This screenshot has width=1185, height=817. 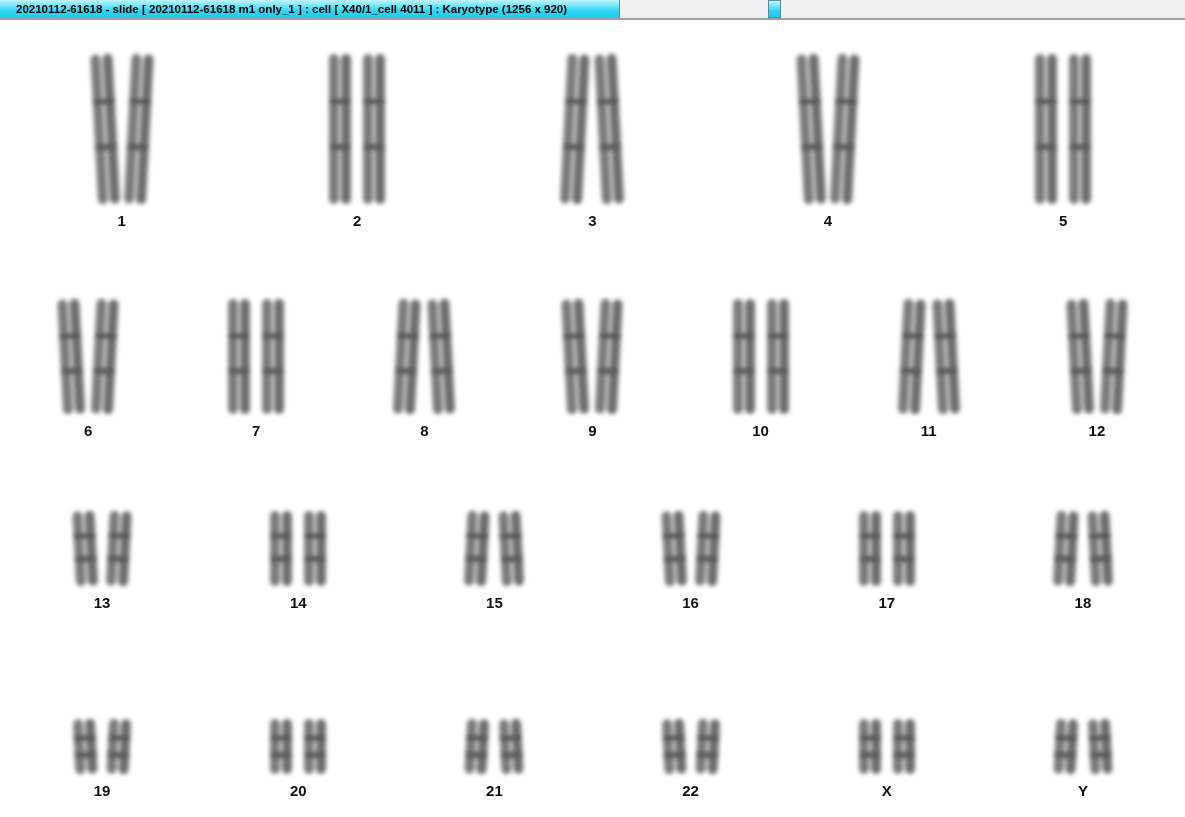 What do you see at coordinates (828, 221) in the screenshot?
I see `chromosome-number: 4` at bounding box center [828, 221].